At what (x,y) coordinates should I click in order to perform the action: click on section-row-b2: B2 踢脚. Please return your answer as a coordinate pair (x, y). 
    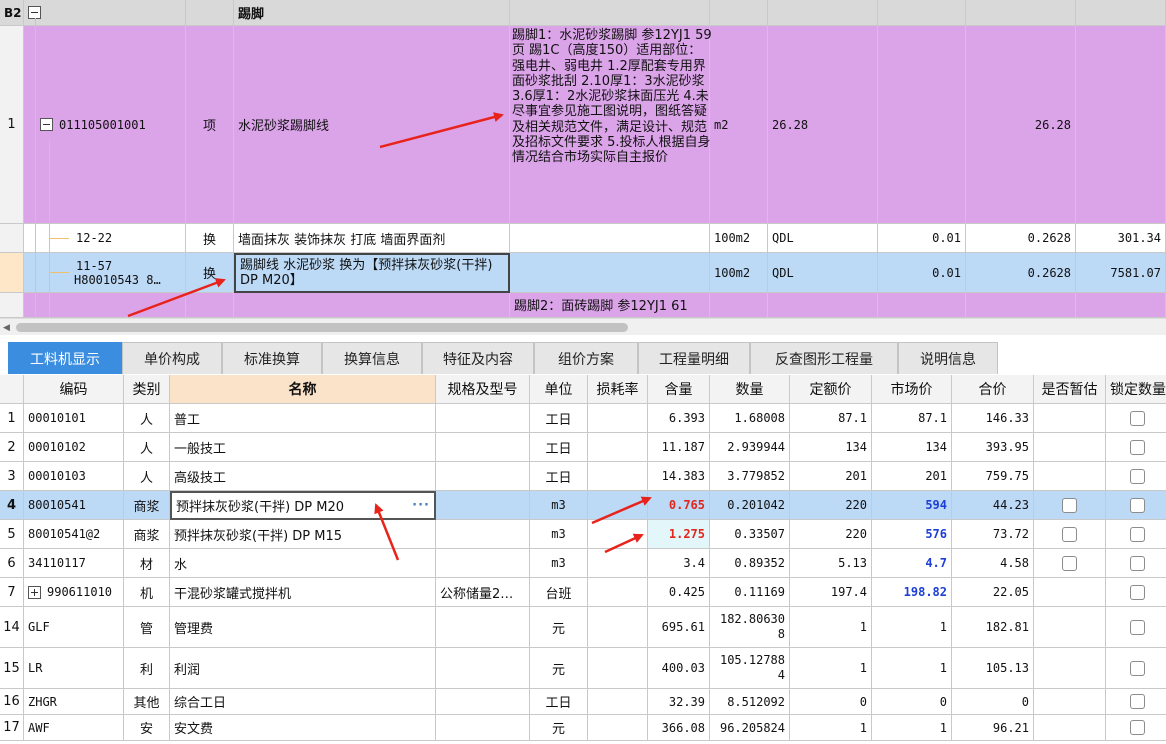
    Looking at the image, I should click on (583, 13).